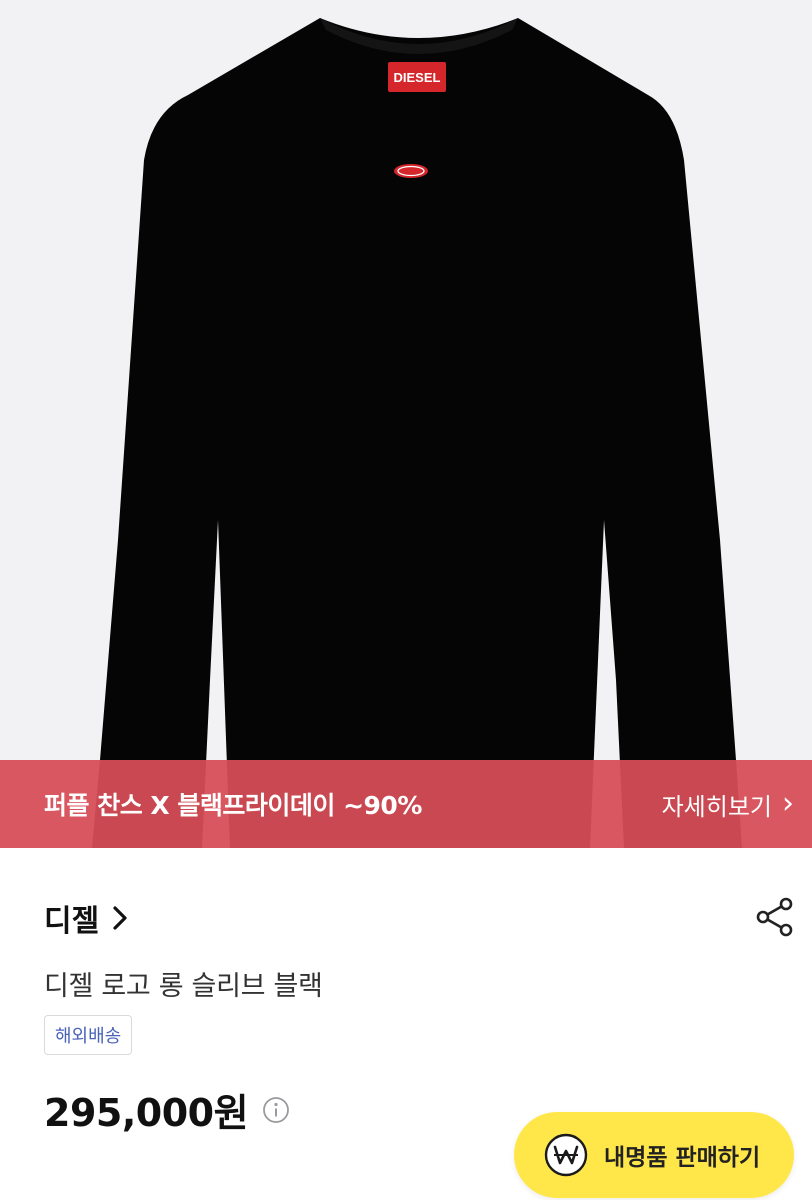 This screenshot has width=812, height=1200. I want to click on promo-more-label: 자세히보기, so click(716, 806).